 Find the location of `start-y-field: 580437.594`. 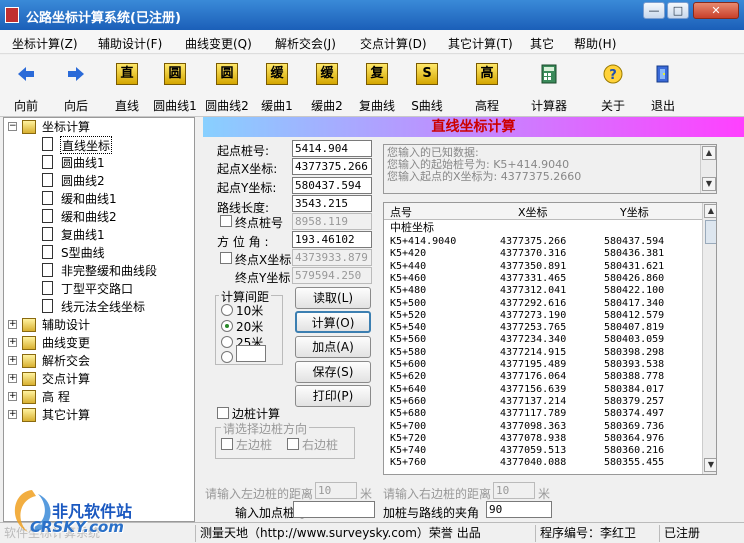

start-y-field: 580437.594 is located at coordinates (332, 185).